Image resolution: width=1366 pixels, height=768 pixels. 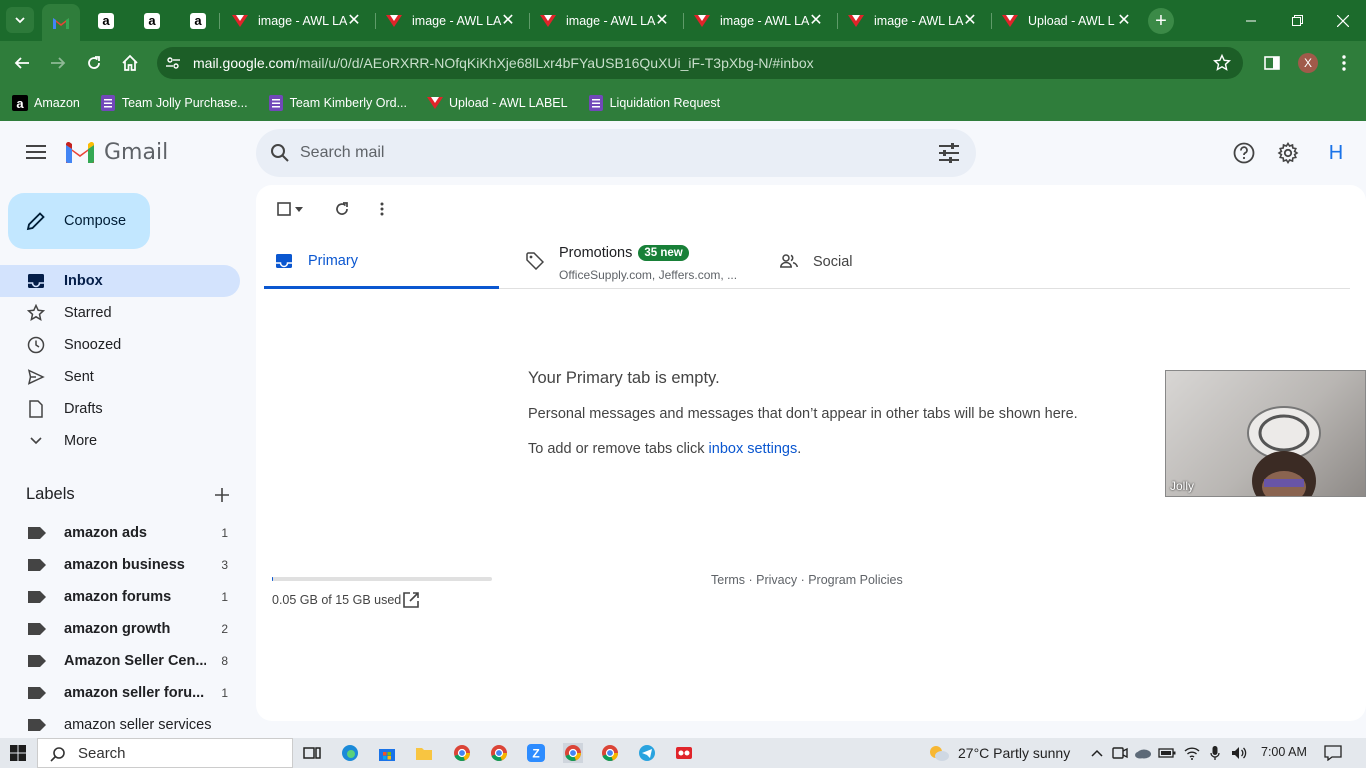 I want to click on tag-icon, so click(x=535, y=261).